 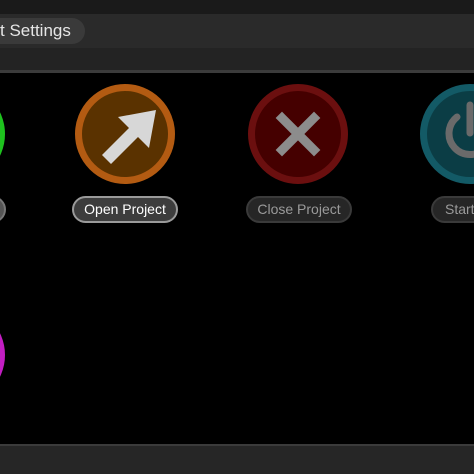 I want to click on page-title: t Settings, so click(x=42, y=31).